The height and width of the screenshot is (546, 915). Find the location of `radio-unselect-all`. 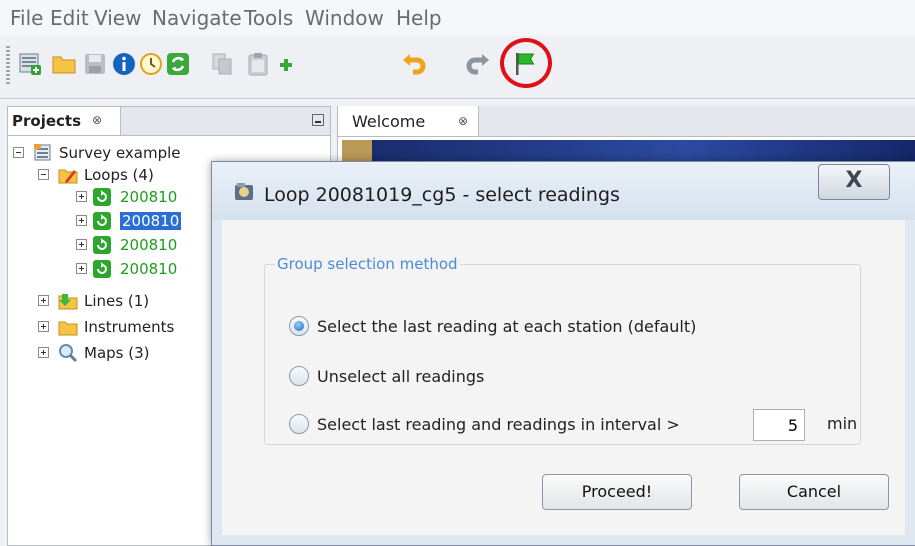

radio-unselect-all is located at coordinates (299, 376).